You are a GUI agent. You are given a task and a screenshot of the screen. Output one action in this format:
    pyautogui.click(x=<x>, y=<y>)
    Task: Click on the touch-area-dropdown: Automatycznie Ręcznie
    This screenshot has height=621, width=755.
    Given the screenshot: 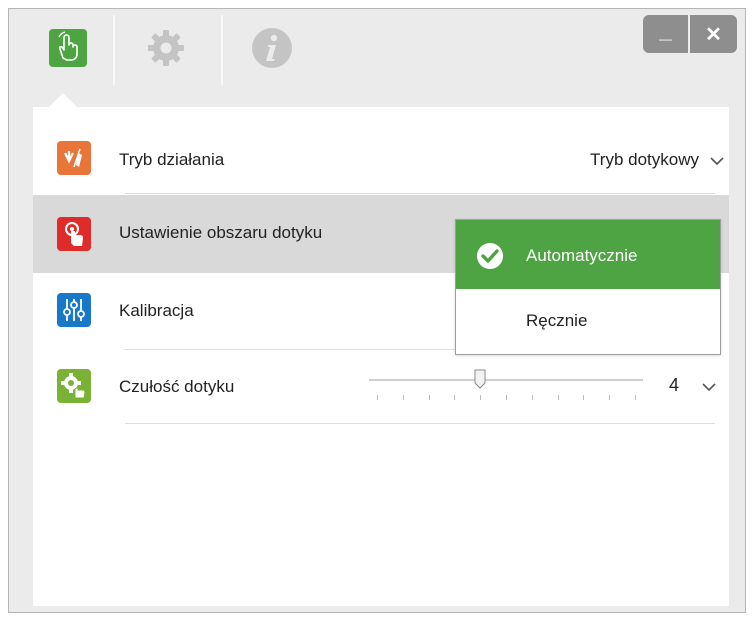 What is the action you would take?
    pyautogui.click(x=588, y=287)
    